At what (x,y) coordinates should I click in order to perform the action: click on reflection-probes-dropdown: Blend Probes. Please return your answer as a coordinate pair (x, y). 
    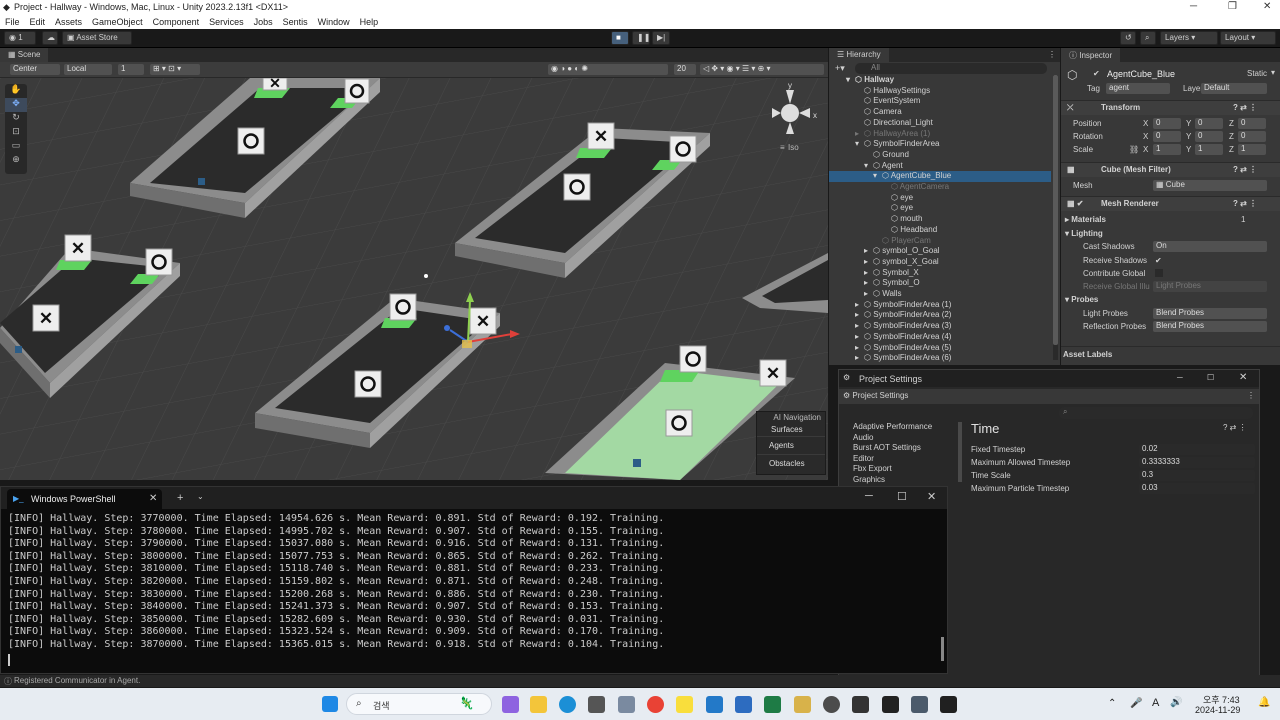
    Looking at the image, I should click on (1210, 326).